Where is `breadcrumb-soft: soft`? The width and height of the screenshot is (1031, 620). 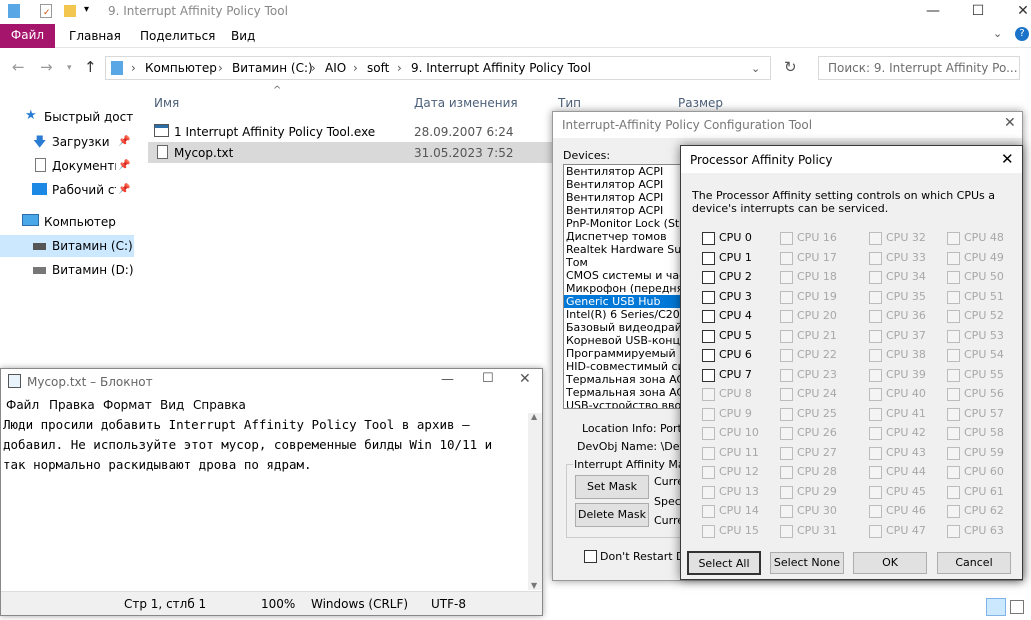
breadcrumb-soft: soft is located at coordinates (378, 68).